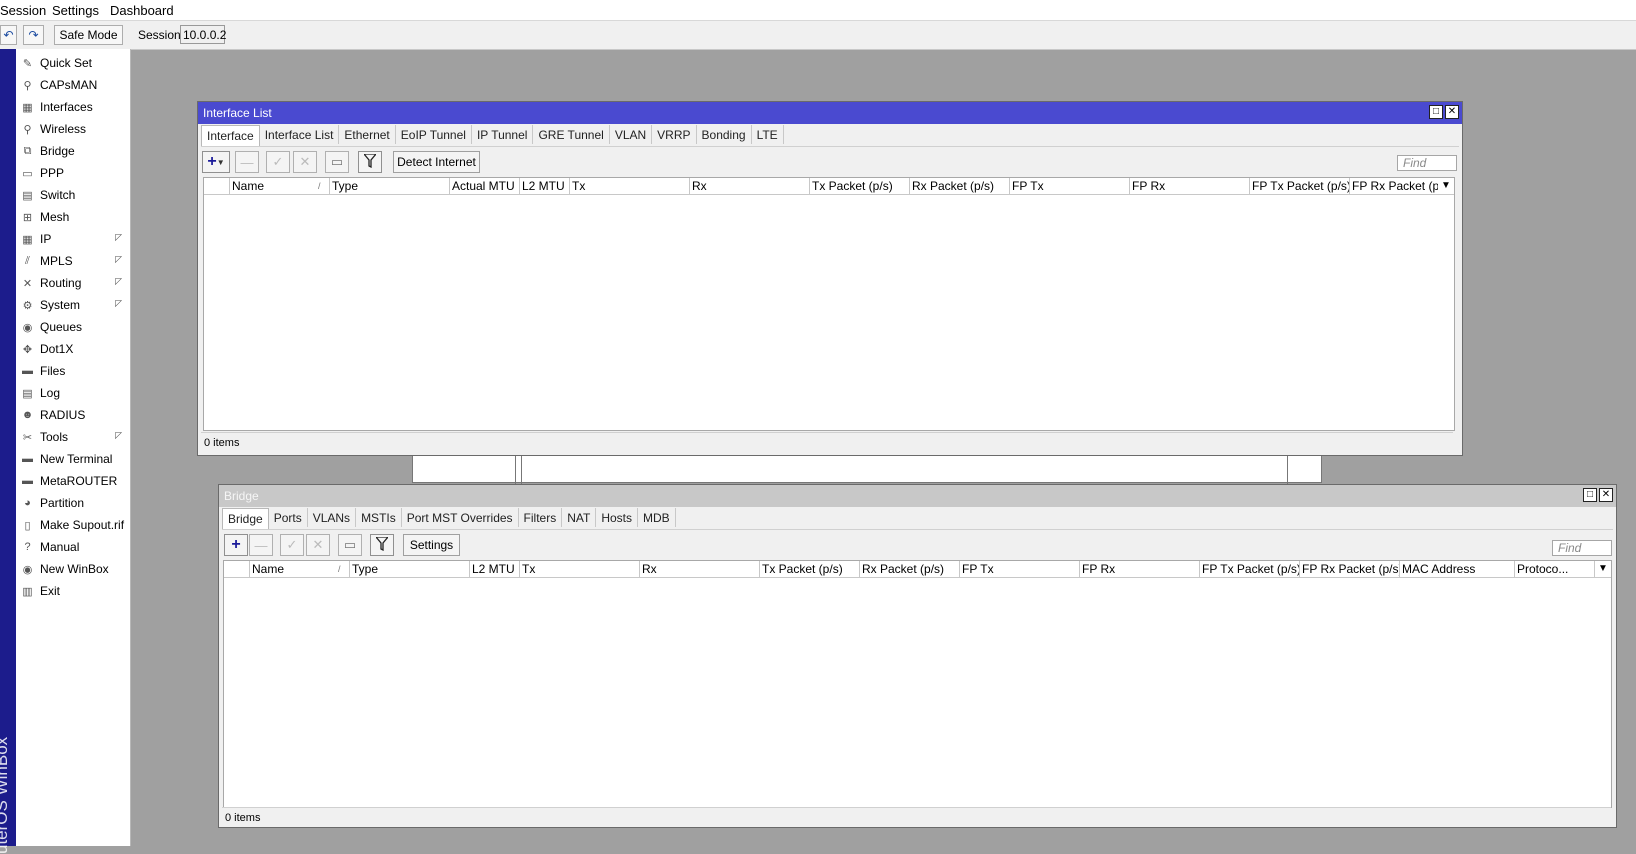 The width and height of the screenshot is (1636, 854). What do you see at coordinates (73, 503) in the screenshot?
I see `sidebar-item-partition: ◕ Partition` at bounding box center [73, 503].